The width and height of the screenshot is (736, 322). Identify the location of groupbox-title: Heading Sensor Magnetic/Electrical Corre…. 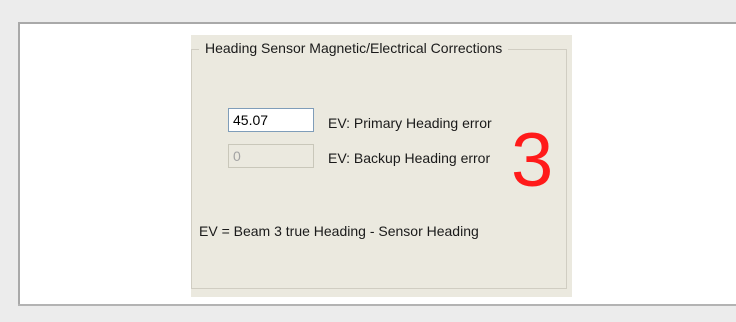
(354, 48).